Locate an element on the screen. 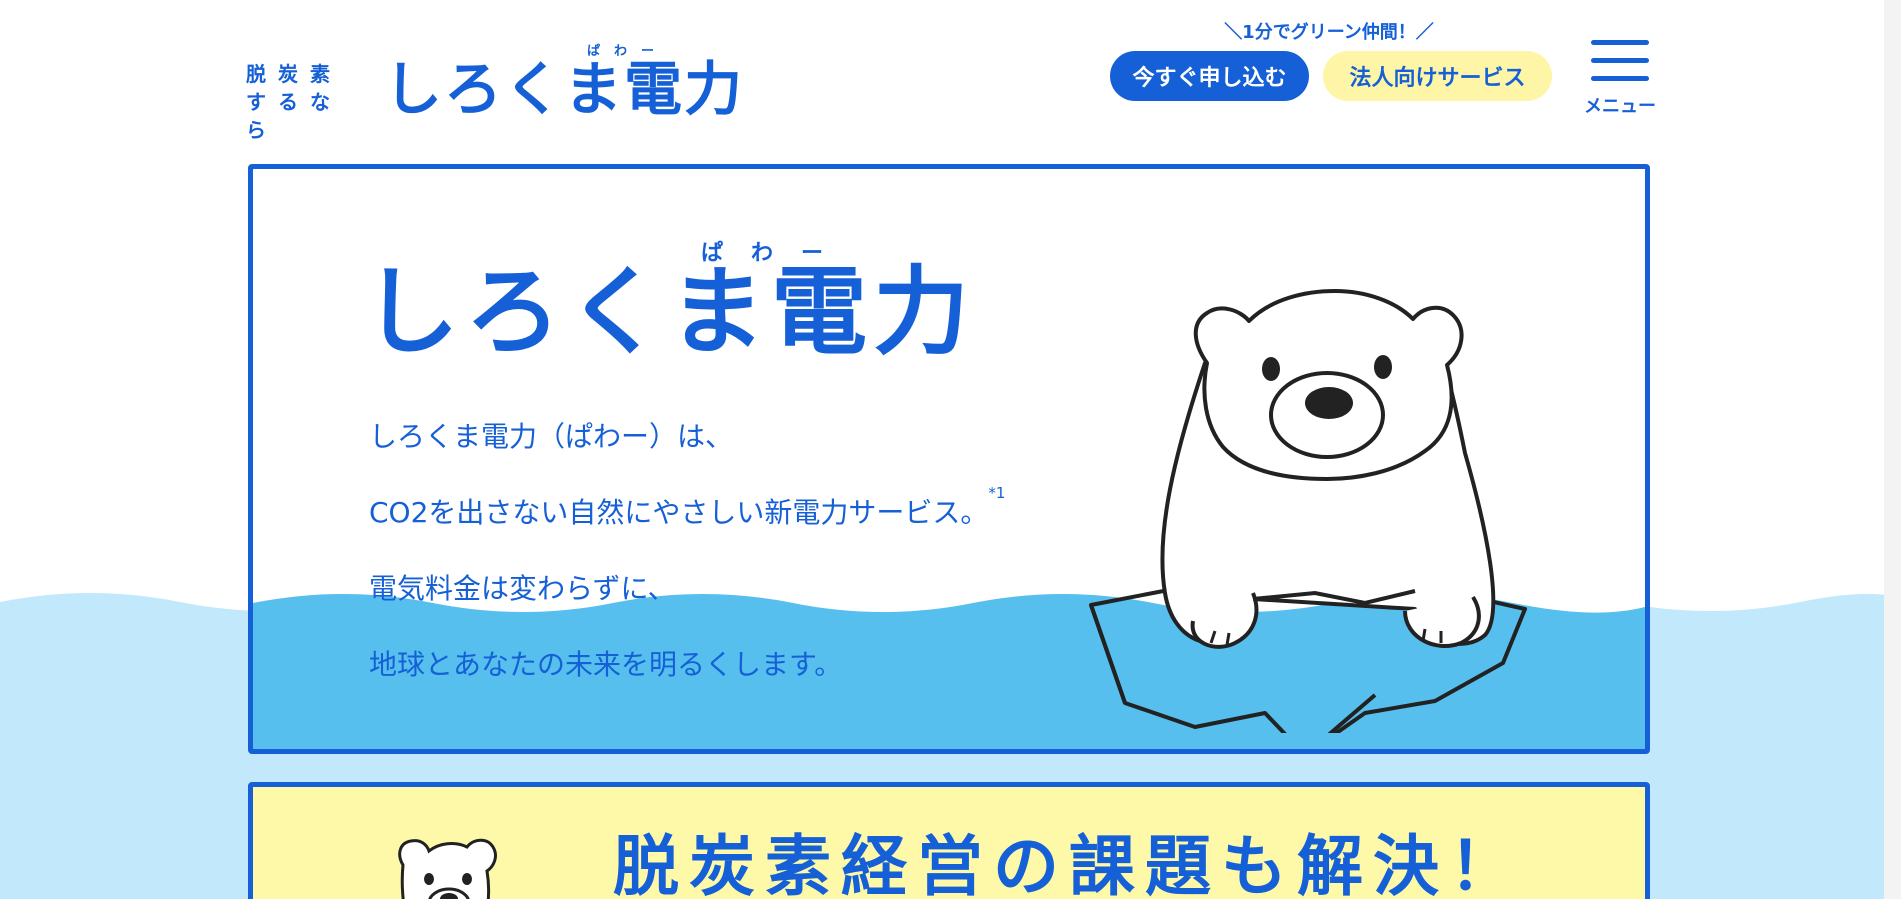  corporate-card: 脱炭素経営の課題も解決！ is located at coordinates (949, 840).